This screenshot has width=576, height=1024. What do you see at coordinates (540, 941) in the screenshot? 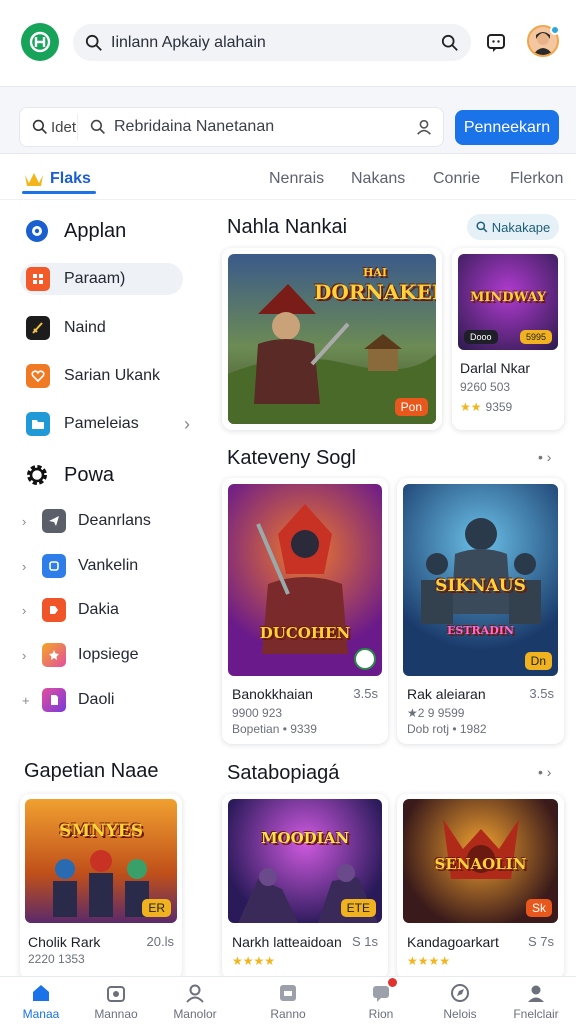
I see `game-rating: S 7s` at bounding box center [540, 941].